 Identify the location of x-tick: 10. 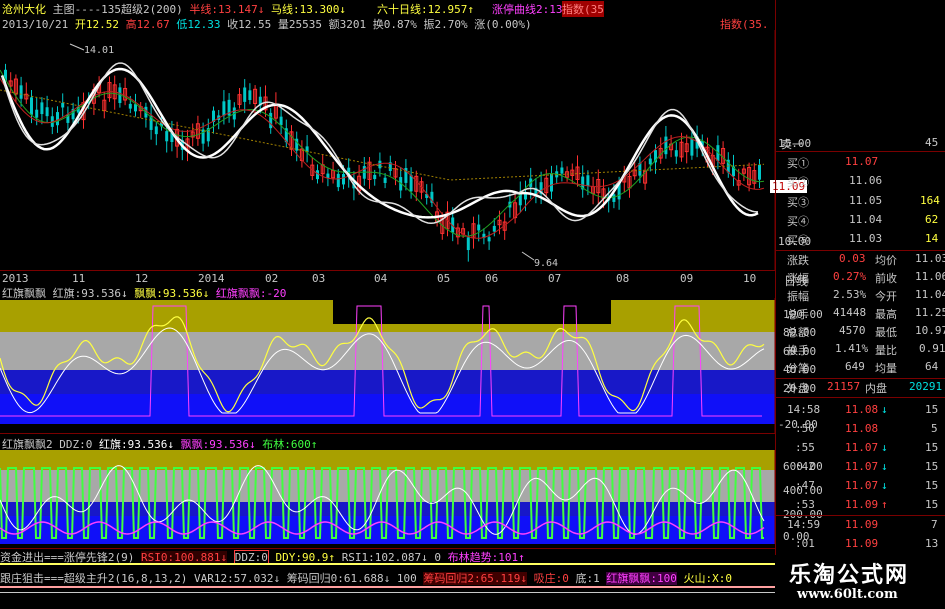
(750, 278).